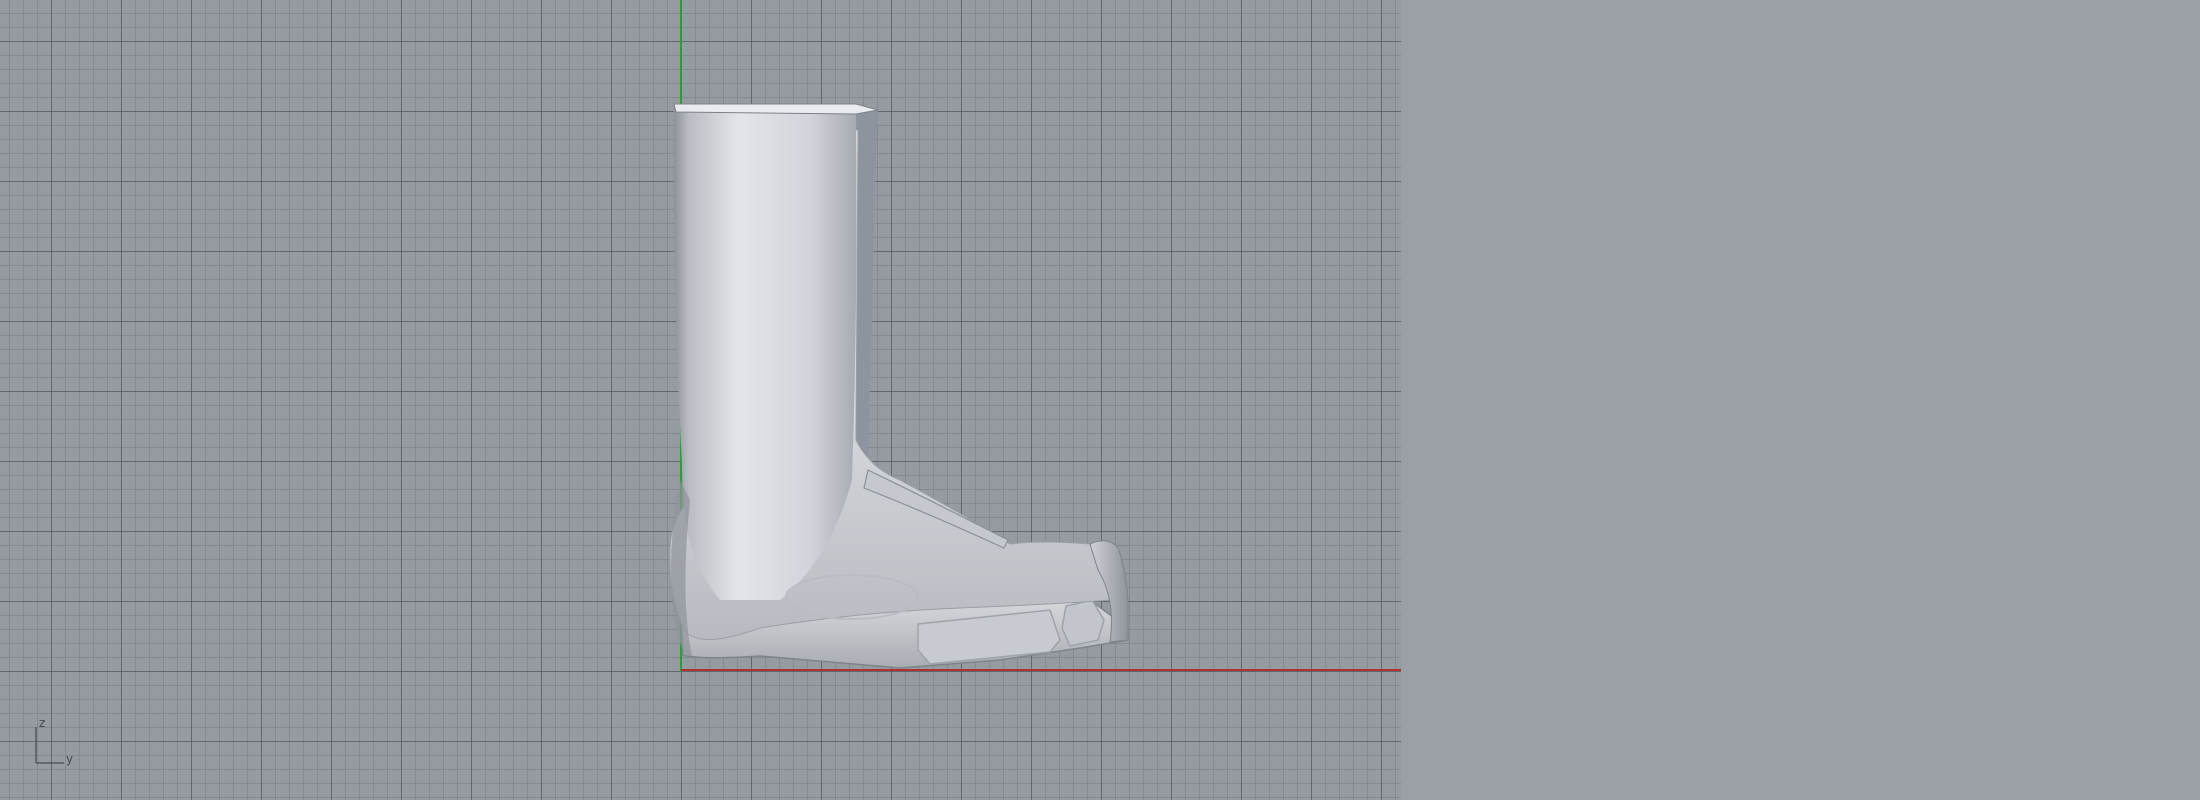 The height and width of the screenshot is (800, 2200). Describe the element at coordinates (776, 109) in the screenshot. I see `boot-collar-rim` at that location.